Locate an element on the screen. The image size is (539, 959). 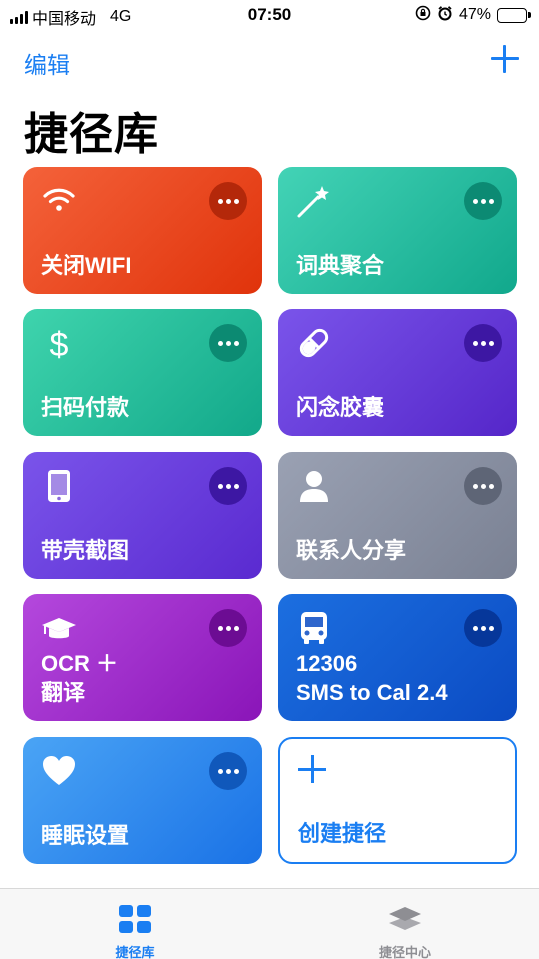
tab-gallery: 捷径中心 is located at coordinates (405, 924).